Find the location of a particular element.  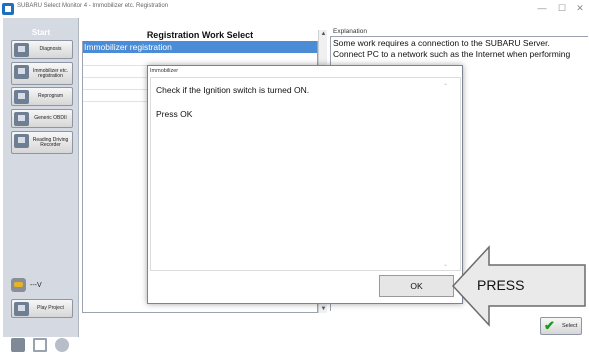

sidebar-item-generic-obd: Generic OBDII is located at coordinates (42, 118).